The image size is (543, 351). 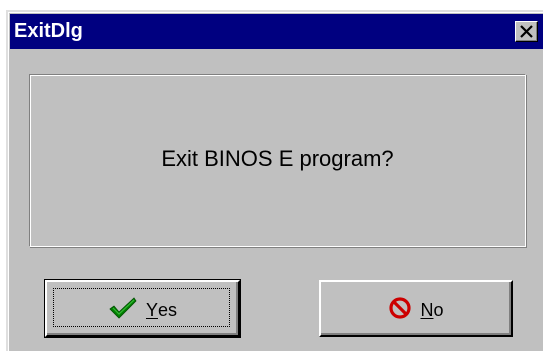 What do you see at coordinates (151, 310) in the screenshot?
I see `yes-mnemonic: Y` at bounding box center [151, 310].